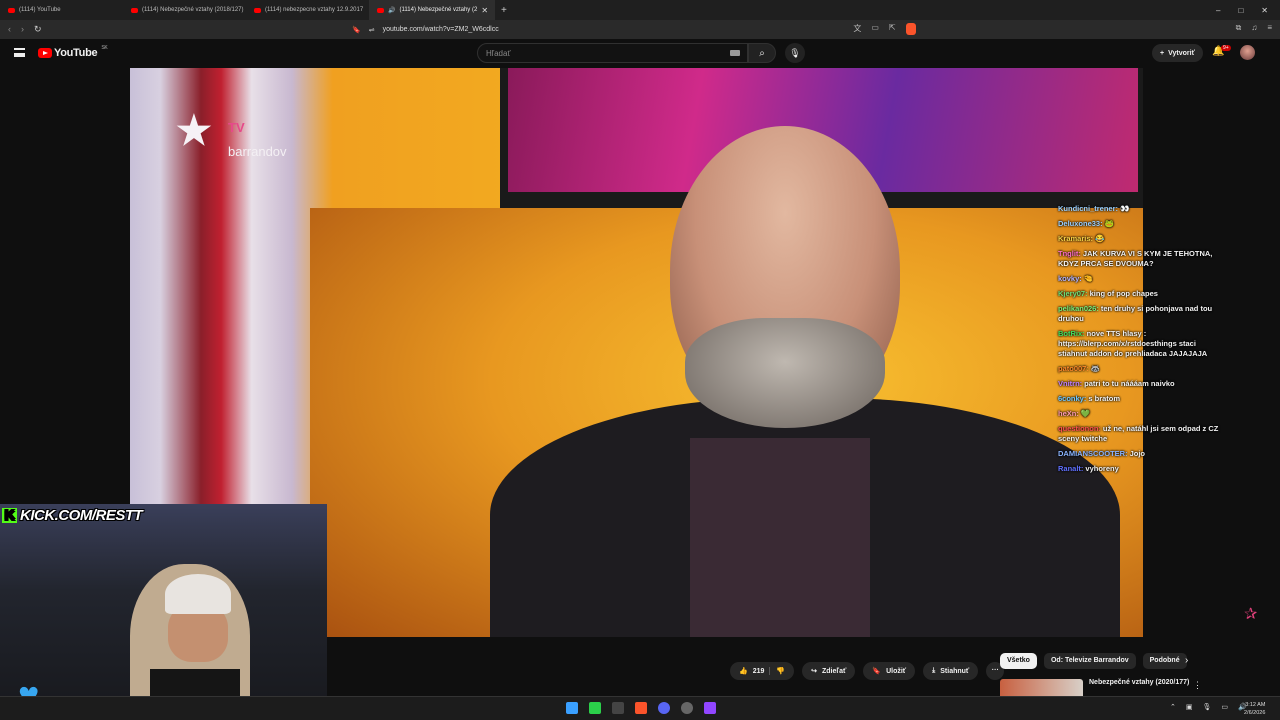  Describe the element at coordinates (9, 29) in the screenshot. I see `back-icon: ‹` at that location.